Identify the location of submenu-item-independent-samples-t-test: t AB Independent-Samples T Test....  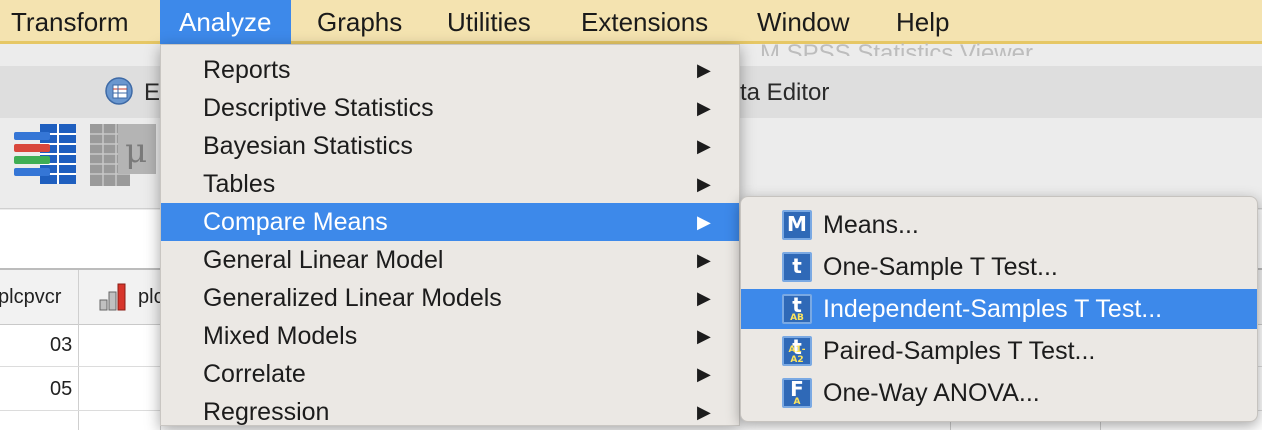
(999, 309).